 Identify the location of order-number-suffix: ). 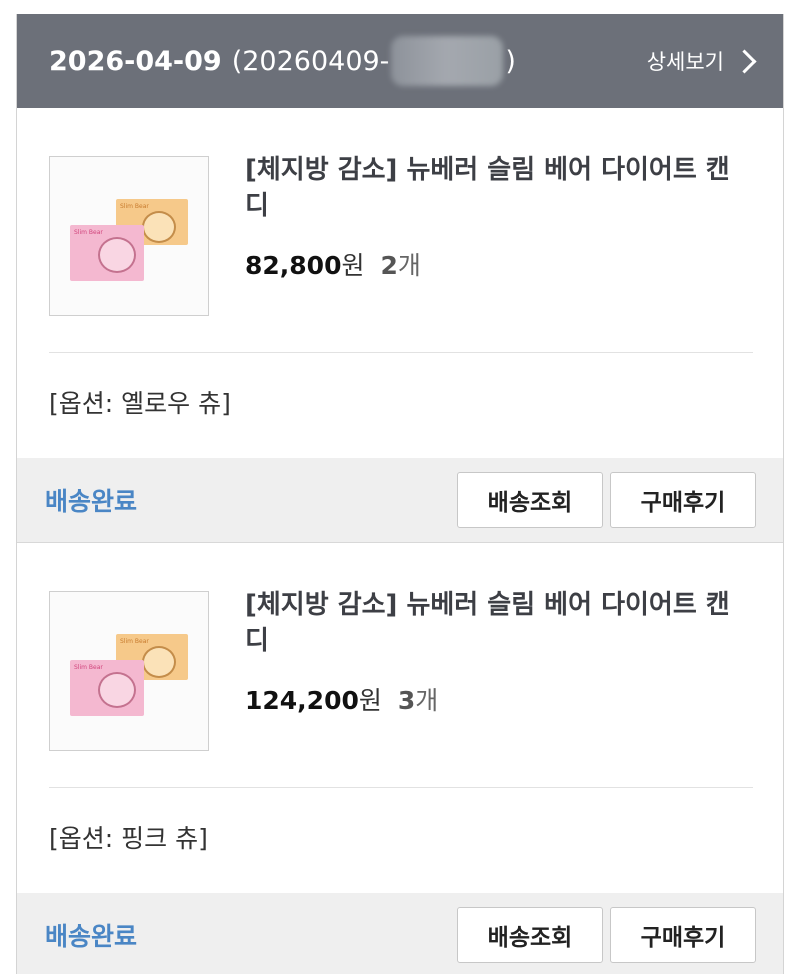
(510, 61).